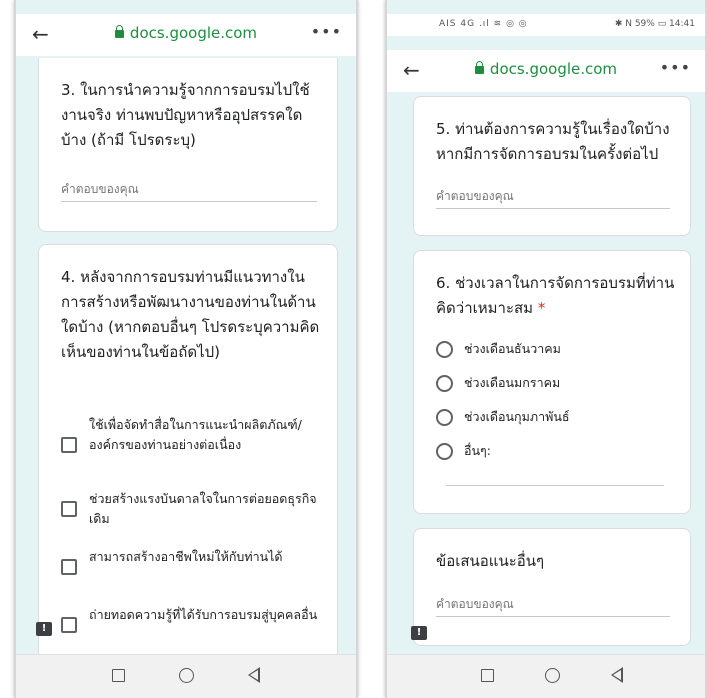  What do you see at coordinates (517, 416) in the screenshot?
I see `option-3-label: ช่วงเดือนกุมภาพันธ์` at bounding box center [517, 416].